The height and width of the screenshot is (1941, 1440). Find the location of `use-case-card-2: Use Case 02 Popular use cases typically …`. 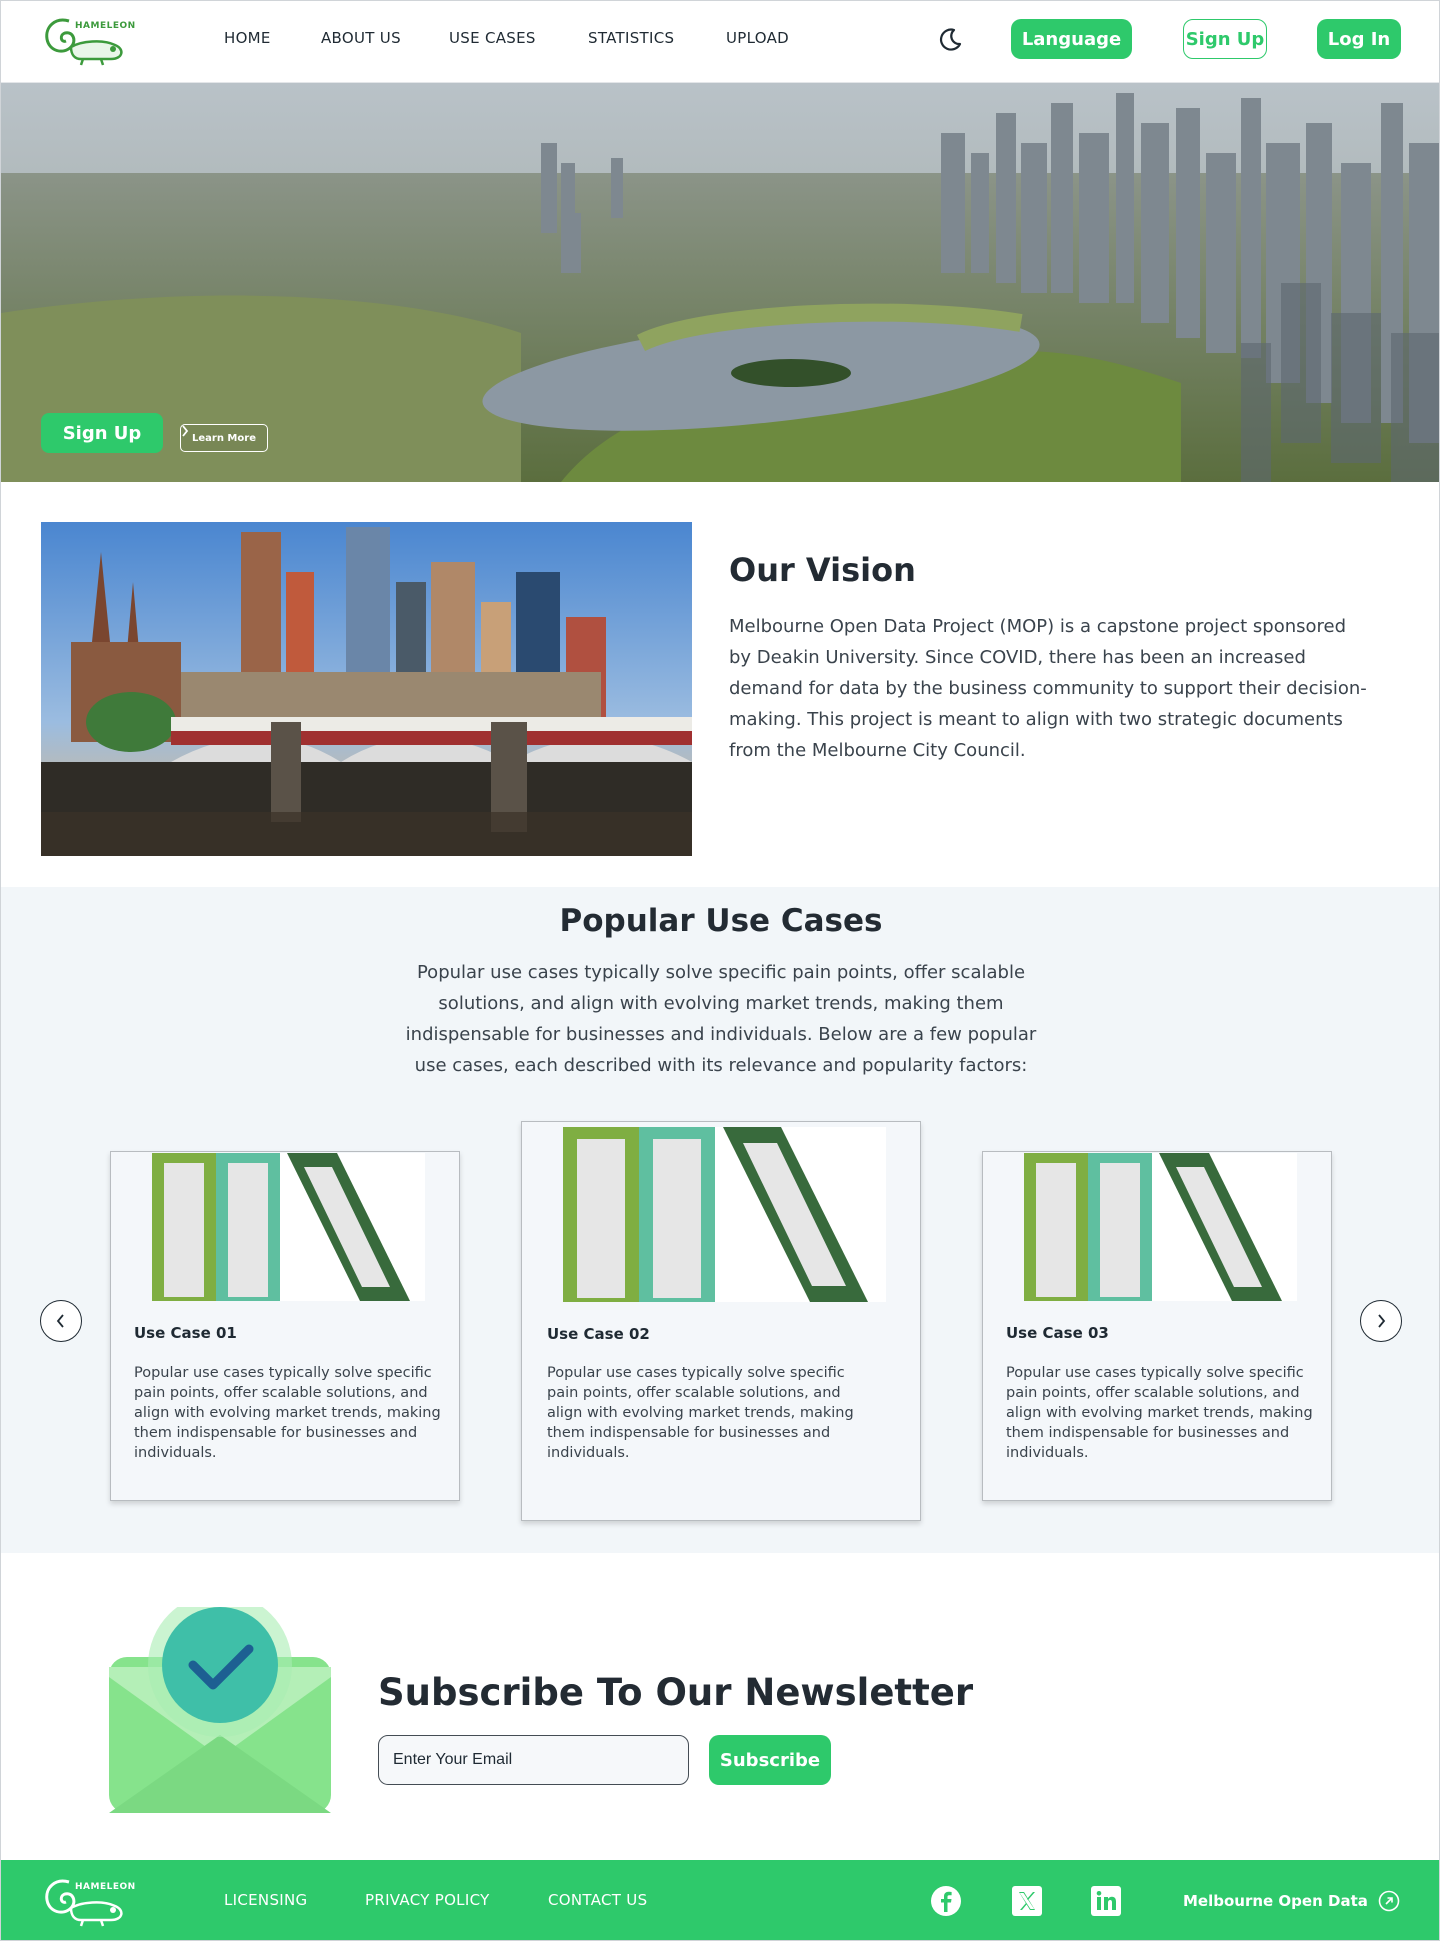

use-case-card-2: Use Case 02 Popular use cases typically … is located at coordinates (721, 1321).